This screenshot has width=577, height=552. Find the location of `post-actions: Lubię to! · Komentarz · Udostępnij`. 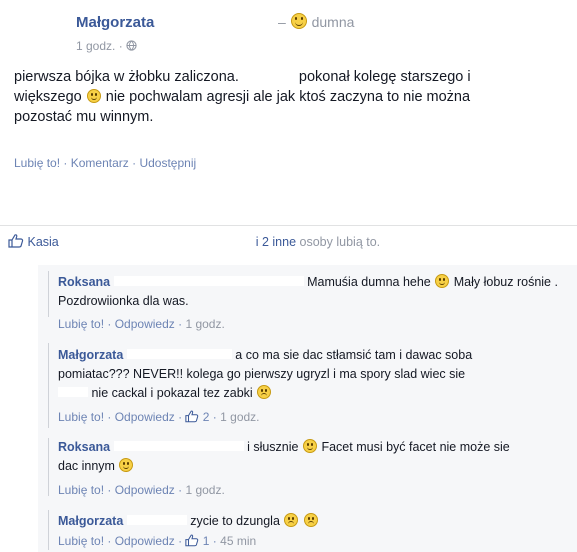

post-actions: Lubię to! · Komentarz · Udostępnij is located at coordinates (105, 163).